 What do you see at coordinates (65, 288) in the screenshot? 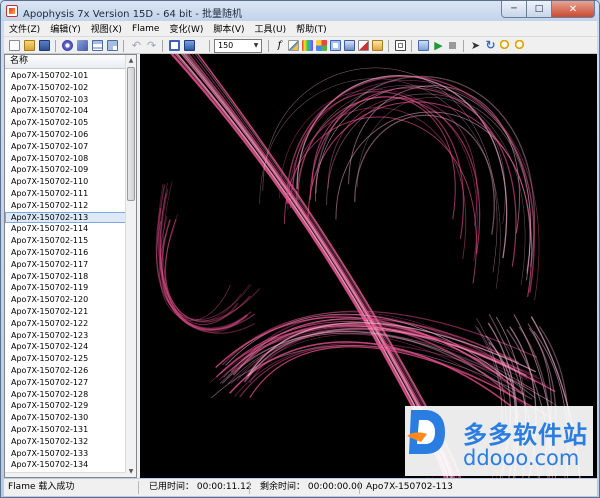
I see `list-item: Apo7X-150702-119` at bounding box center [65, 288].